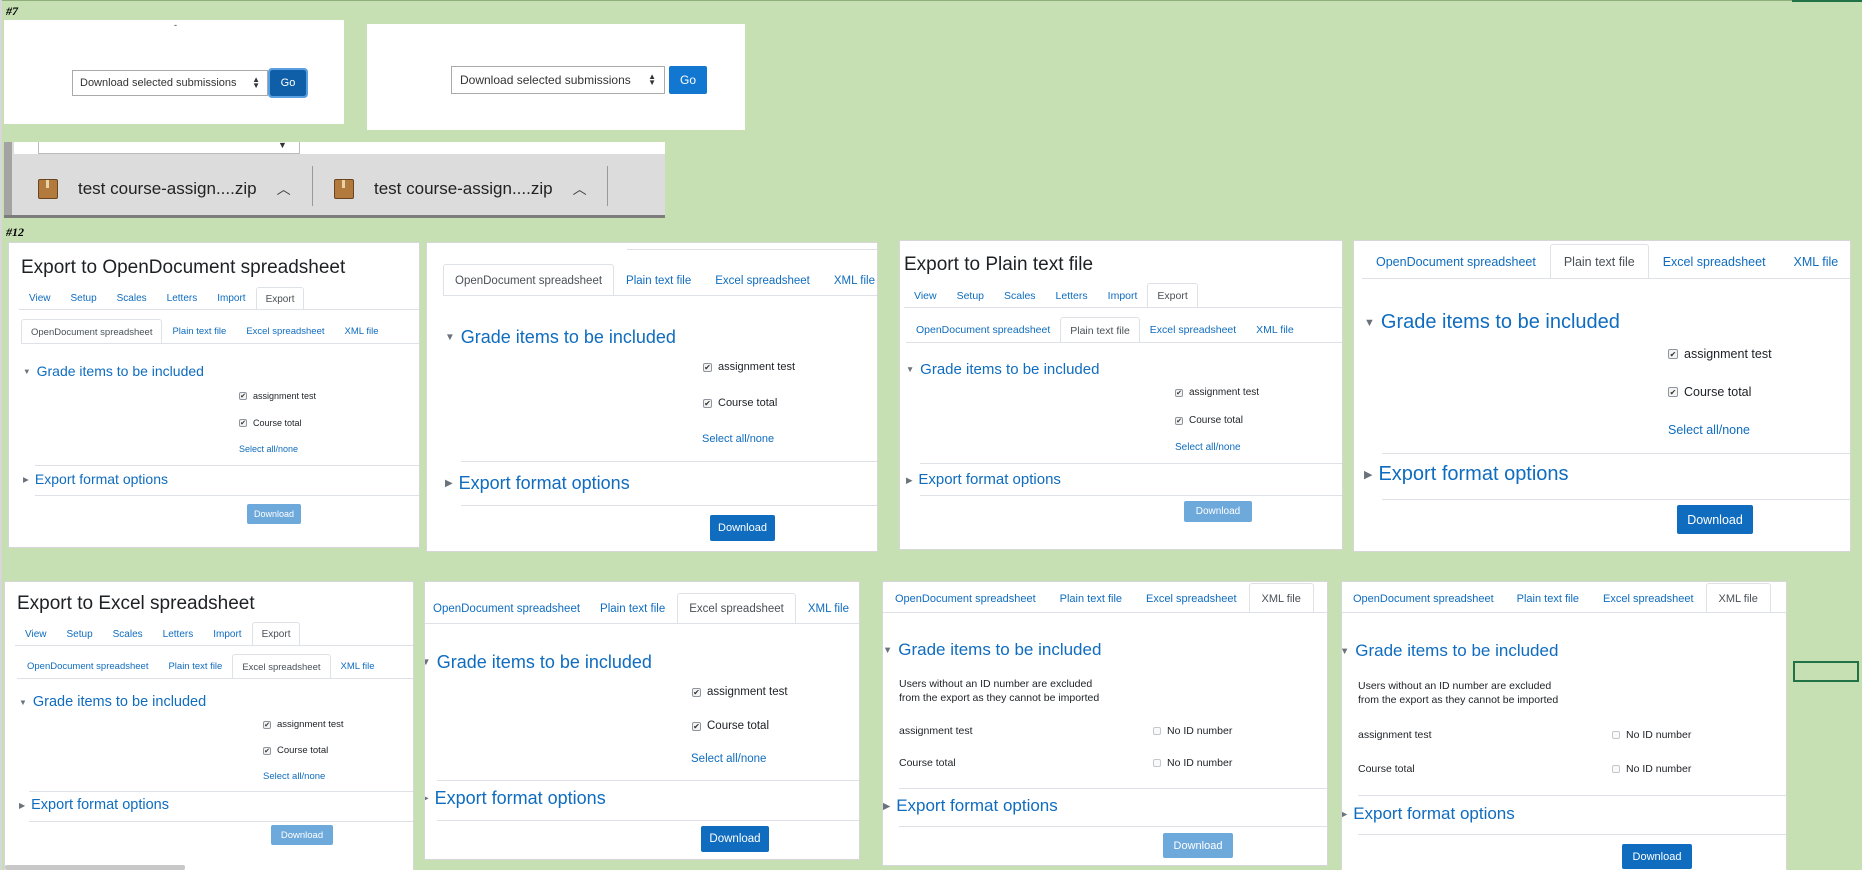 This screenshot has width=1862, height=870. What do you see at coordinates (95, 867) in the screenshot?
I see `horizontal-scrollbar` at bounding box center [95, 867].